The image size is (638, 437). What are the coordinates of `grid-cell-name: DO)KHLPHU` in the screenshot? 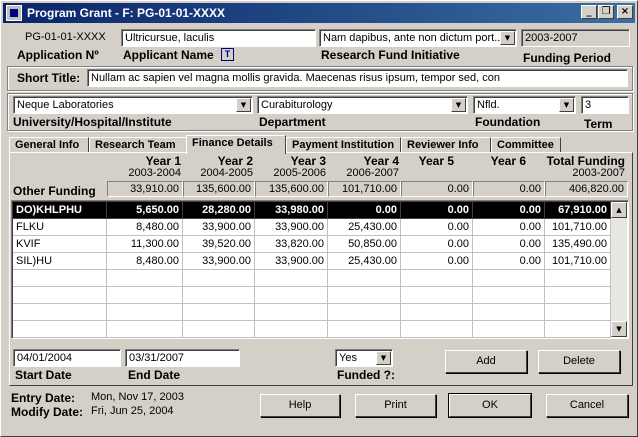 It's located at (60, 210).